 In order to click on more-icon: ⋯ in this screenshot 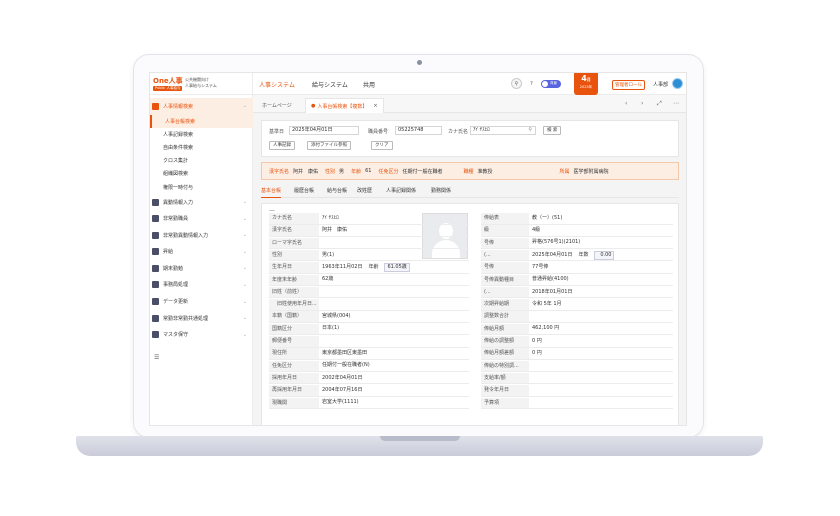, I will do `click(676, 103)`.